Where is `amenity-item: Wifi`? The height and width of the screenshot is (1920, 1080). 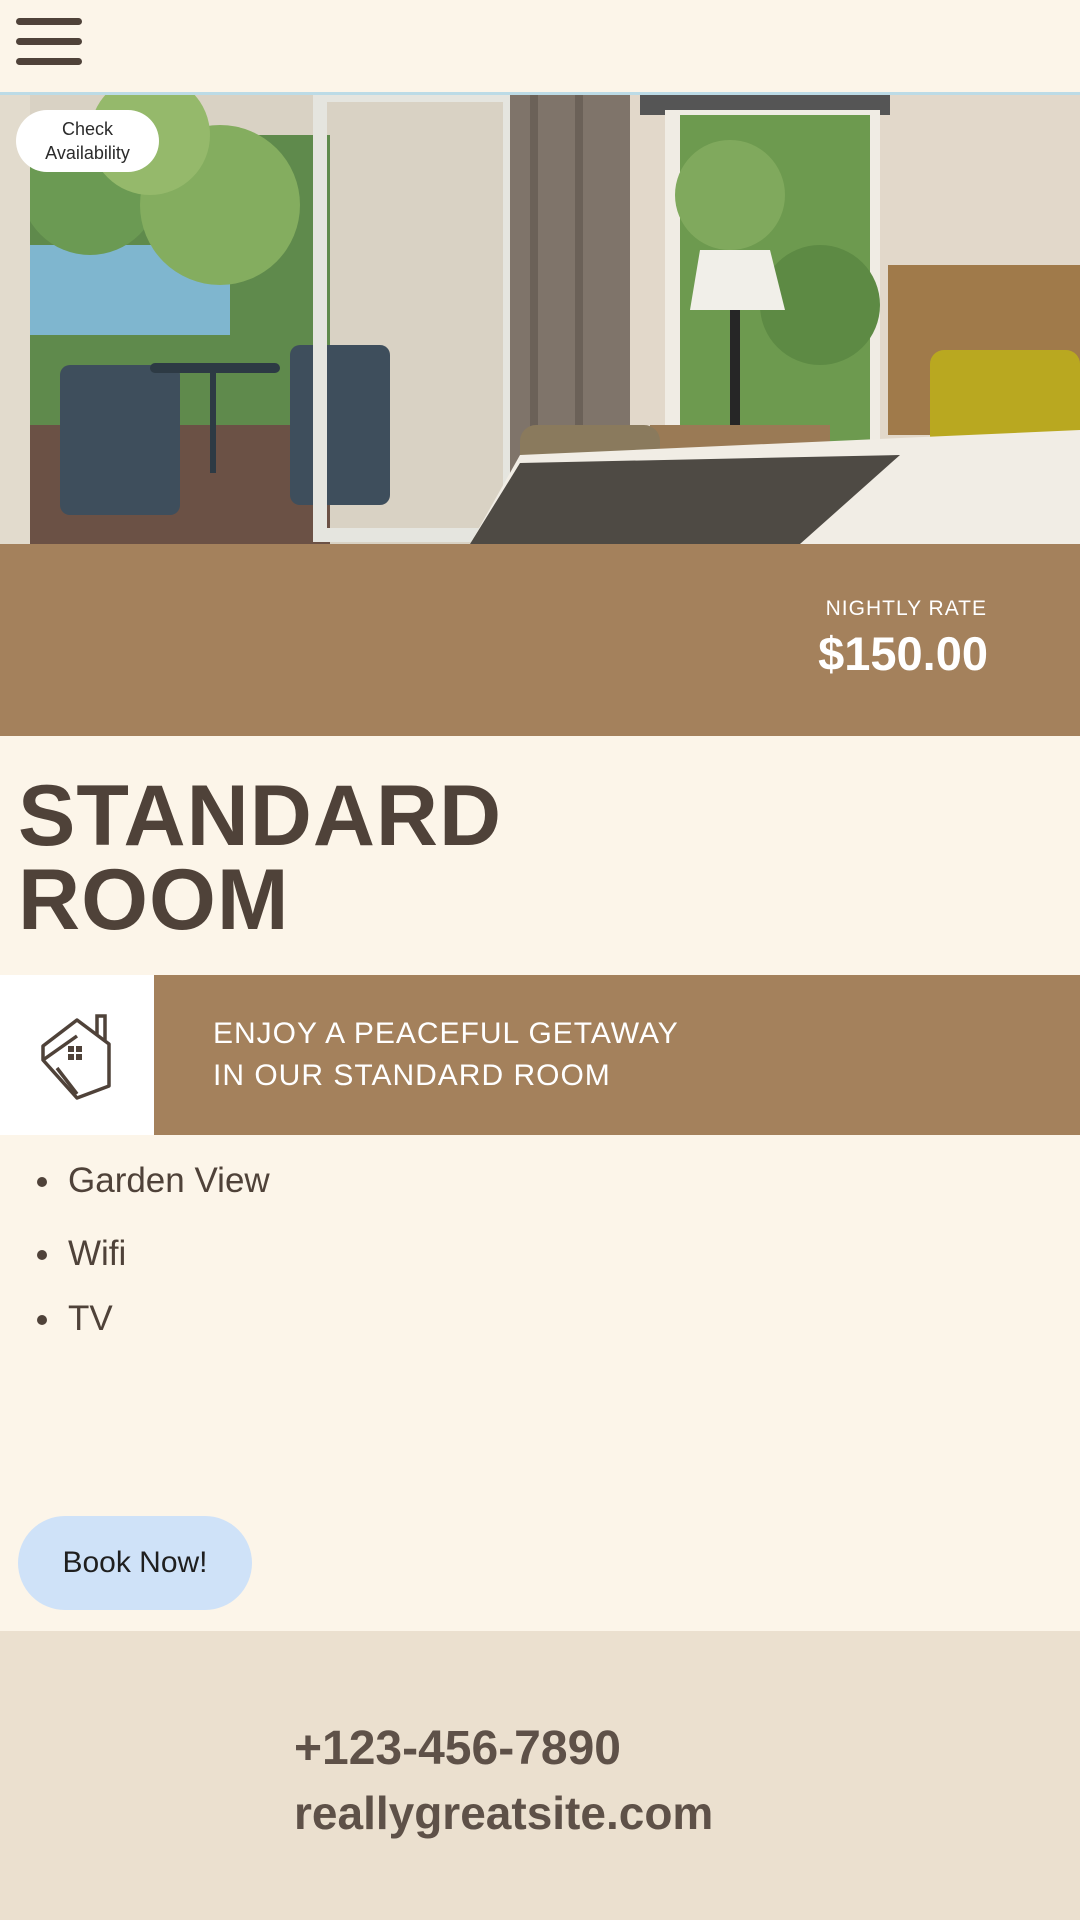
amenity-item: Wifi is located at coordinates (150, 1254).